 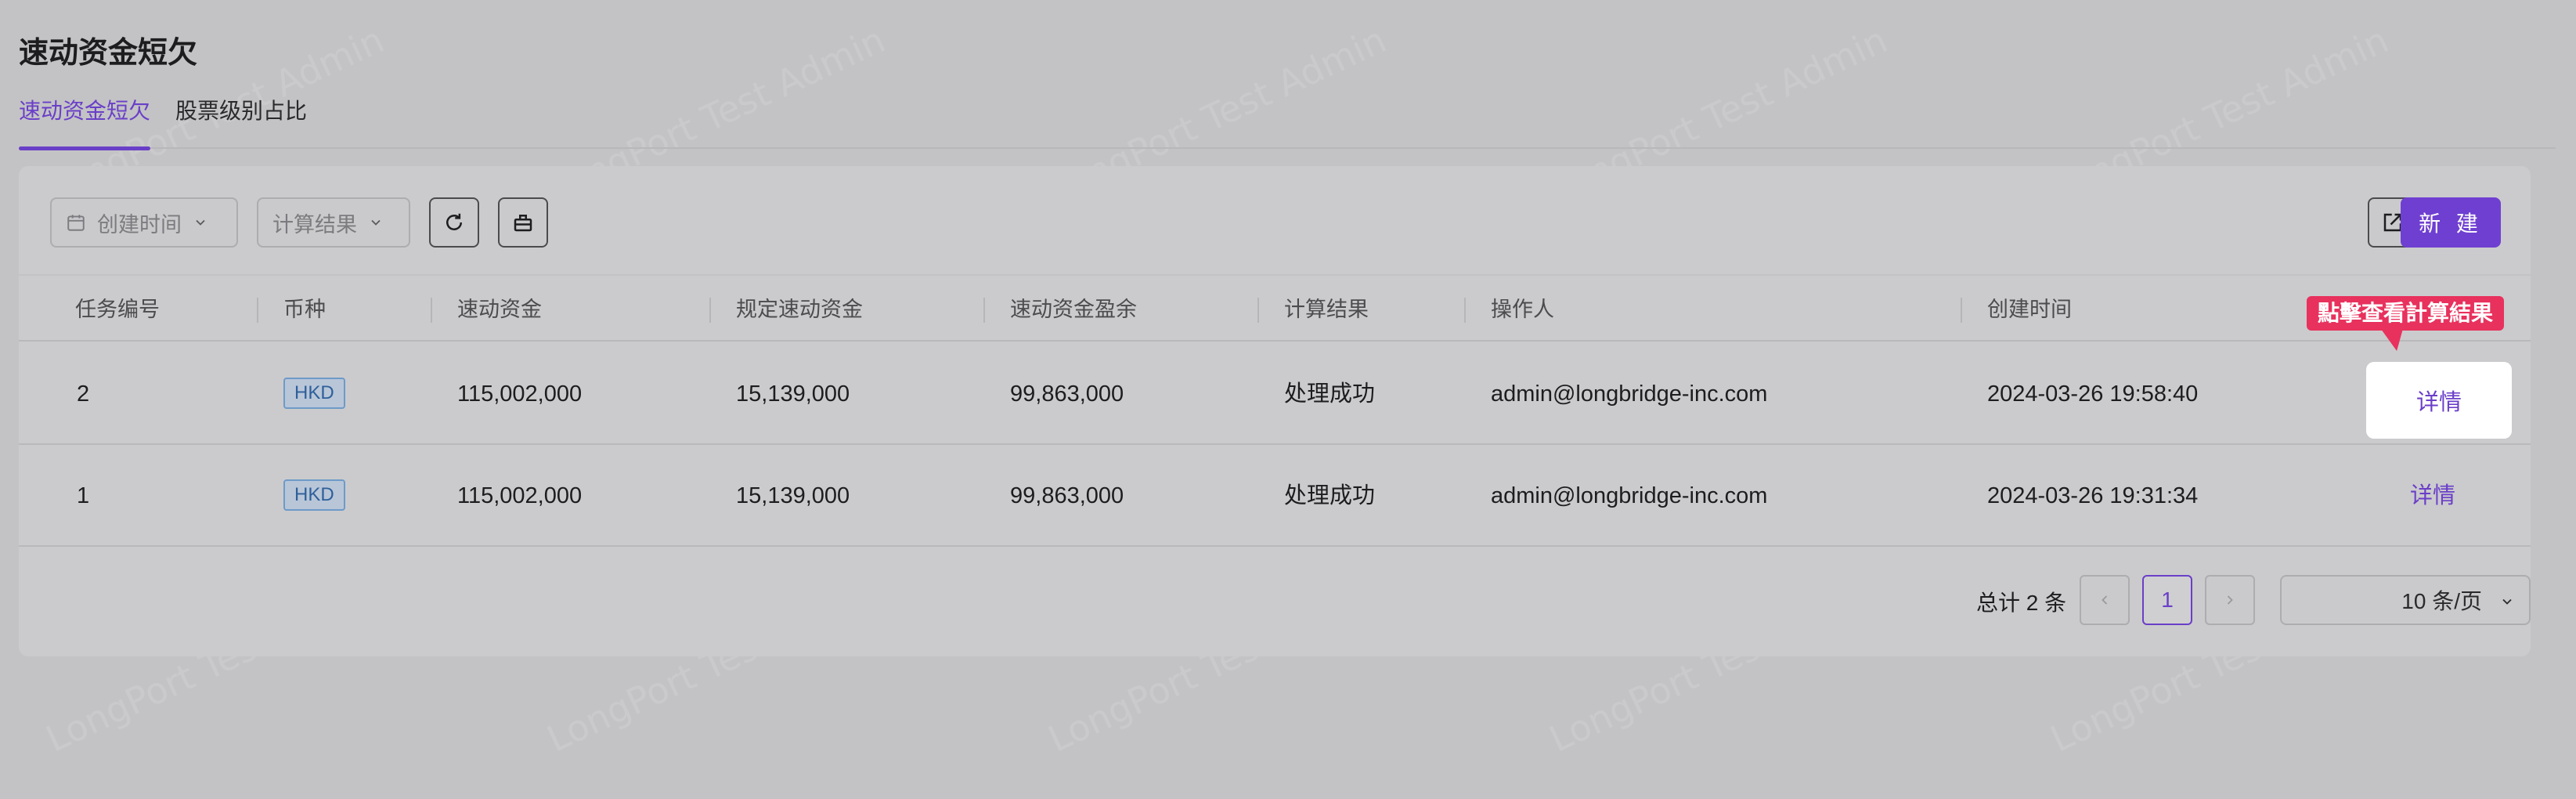 What do you see at coordinates (2451, 223) in the screenshot?
I see `new-button: 新 建` at bounding box center [2451, 223].